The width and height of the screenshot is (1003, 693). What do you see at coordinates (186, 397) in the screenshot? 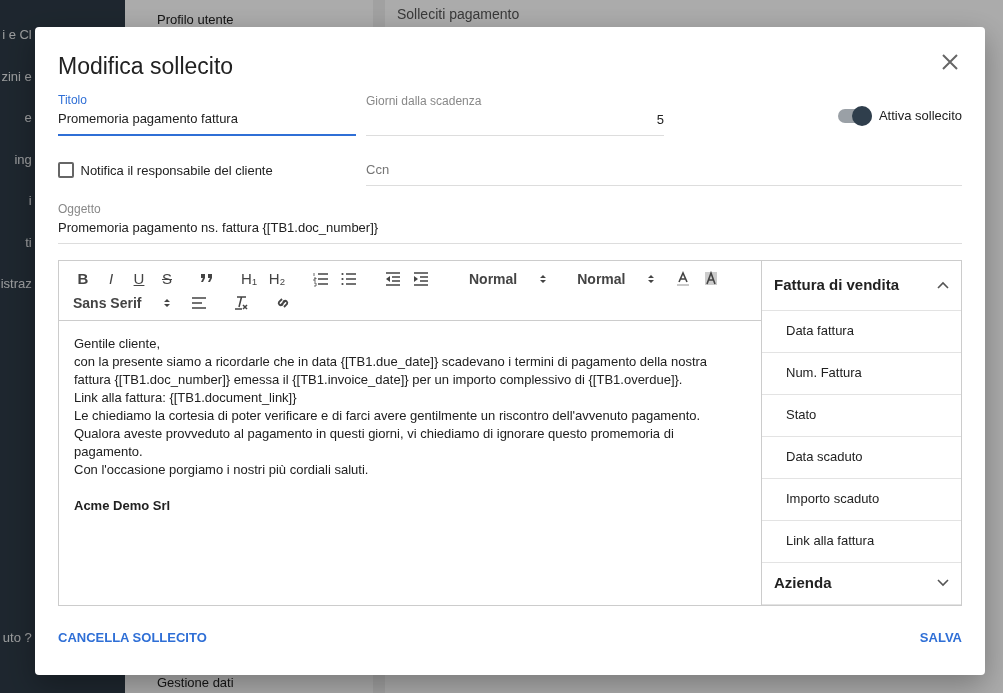
I see `body-paragraph: Link alla fattura: {[TB1.document_link]}` at bounding box center [186, 397].